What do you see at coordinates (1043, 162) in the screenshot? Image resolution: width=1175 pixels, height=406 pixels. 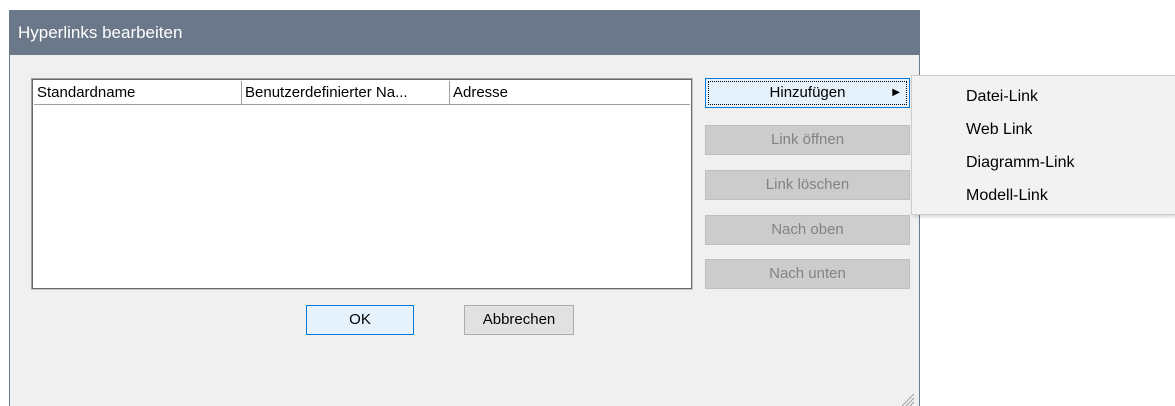 I see `menu-item-diagram-link: Diagramm-Link` at bounding box center [1043, 162].